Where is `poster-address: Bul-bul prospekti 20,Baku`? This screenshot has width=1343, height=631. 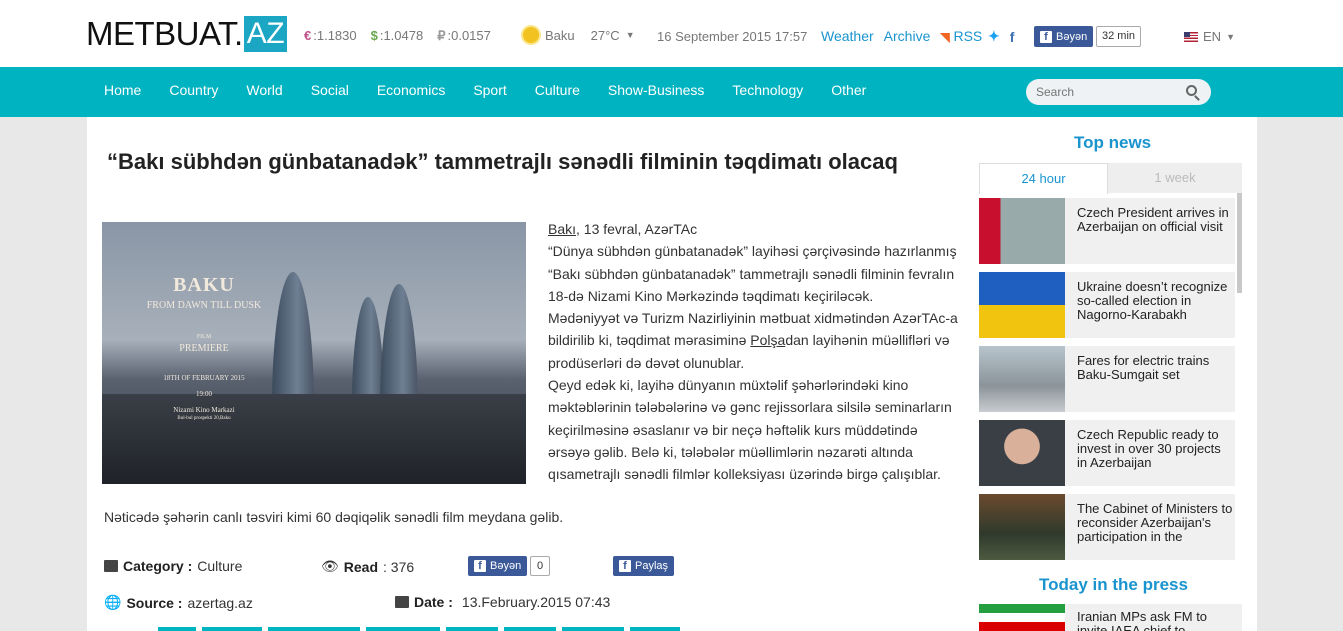 poster-address: Bul-bul prospekti 20,Baku is located at coordinates (204, 418).